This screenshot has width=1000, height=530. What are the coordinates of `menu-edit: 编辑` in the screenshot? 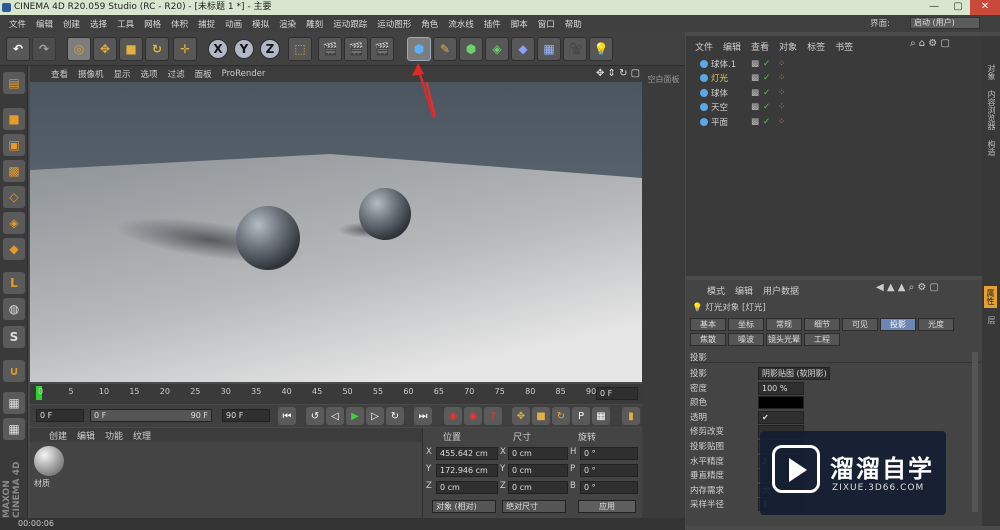 It's located at (44, 24).